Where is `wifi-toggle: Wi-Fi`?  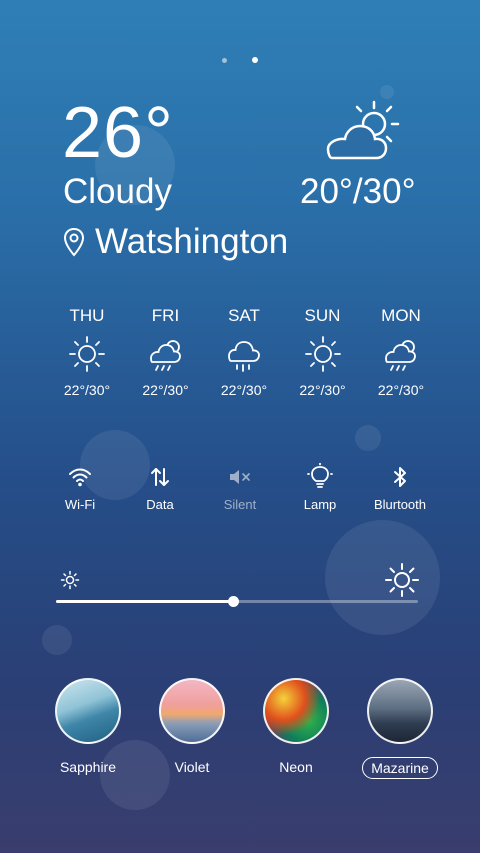
wifi-toggle: Wi-Fi is located at coordinates (80, 486).